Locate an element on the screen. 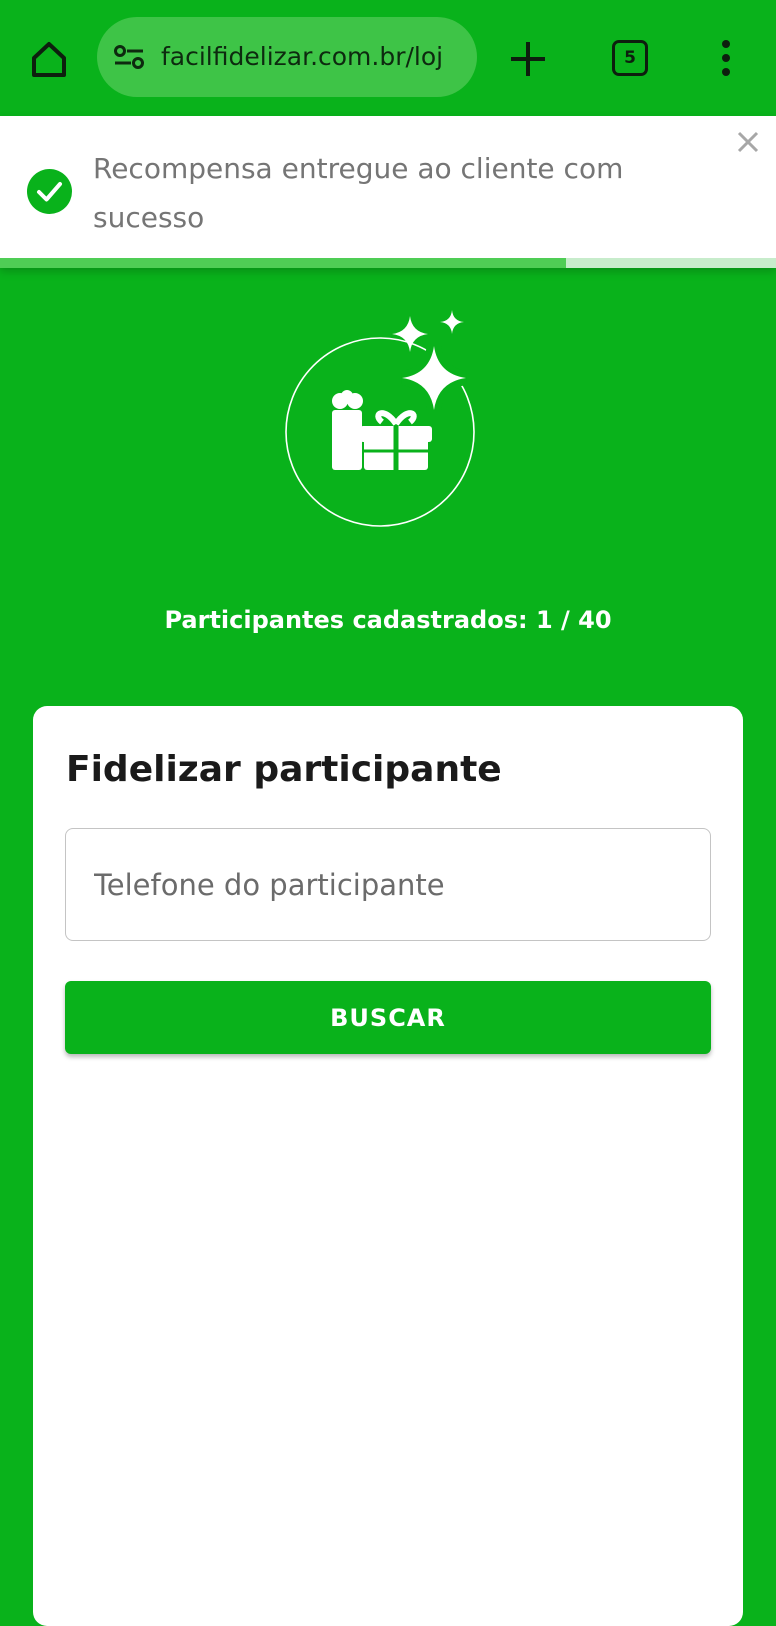 The height and width of the screenshot is (1626, 776). check-circle-icon is located at coordinates (49, 191).